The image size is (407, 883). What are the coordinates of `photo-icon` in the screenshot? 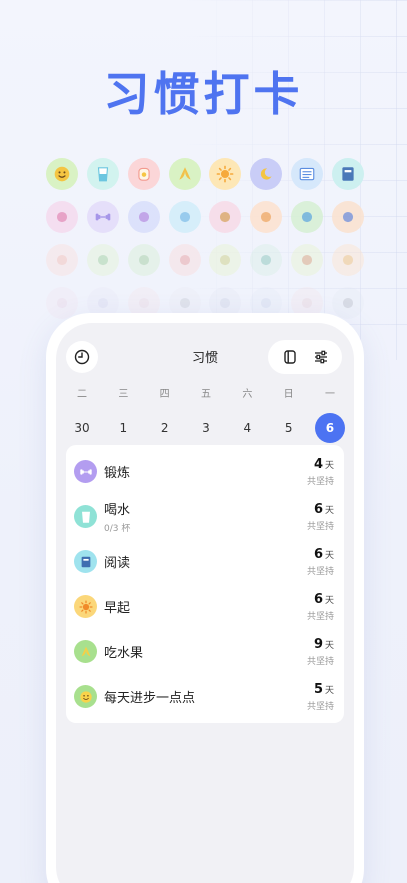 It's located at (347, 303).